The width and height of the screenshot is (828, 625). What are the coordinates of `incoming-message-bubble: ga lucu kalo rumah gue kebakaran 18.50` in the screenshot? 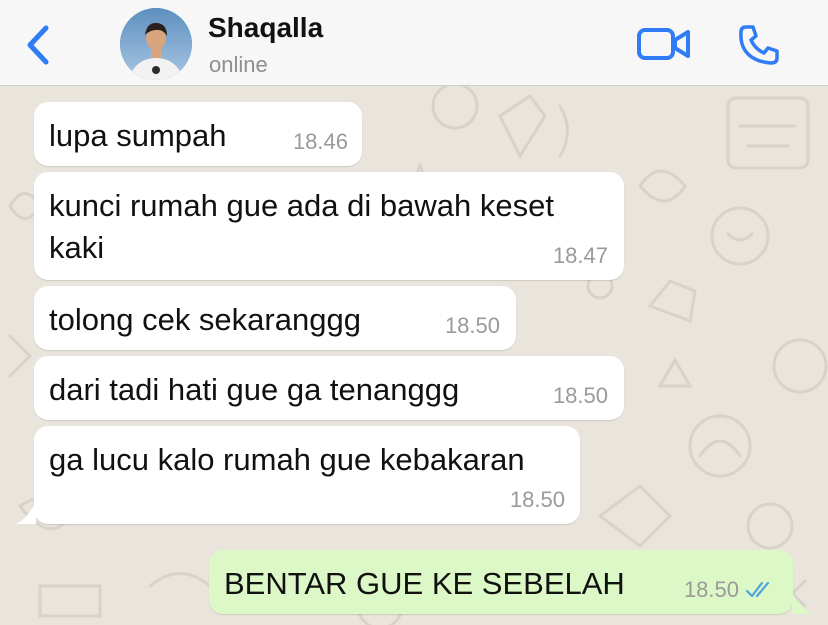 It's located at (307, 475).